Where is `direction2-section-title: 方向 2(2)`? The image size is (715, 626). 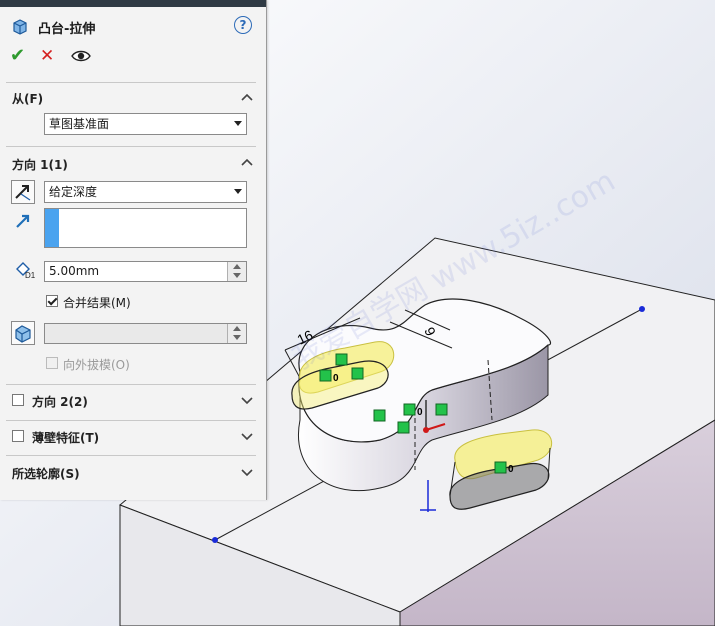
direction2-section-title: 方向 2(2) is located at coordinates (60, 401).